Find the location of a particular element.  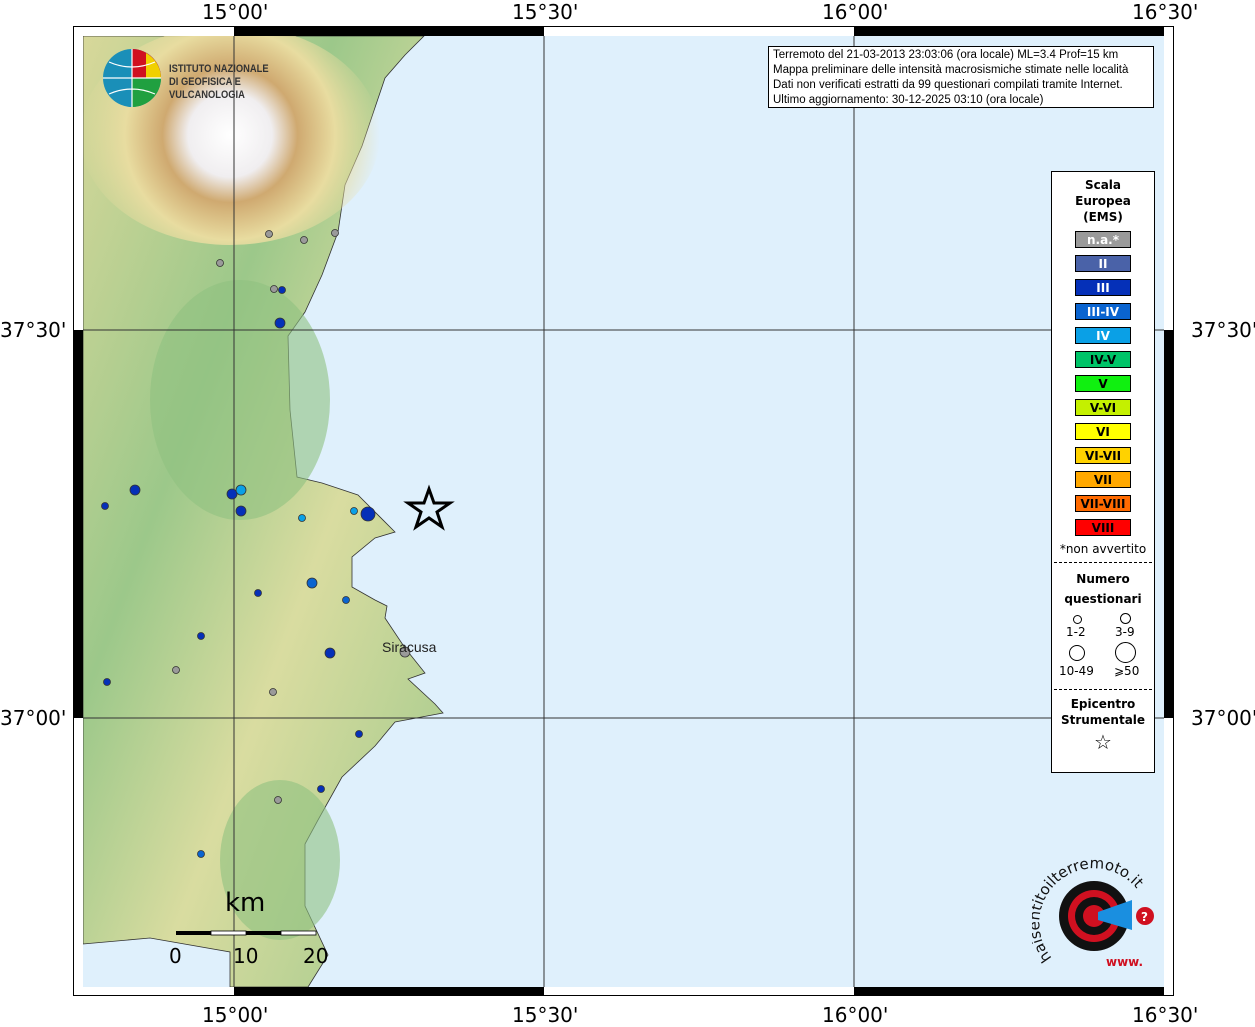

lon-tick-bottom: 15°00' is located at coordinates (235, 1015).